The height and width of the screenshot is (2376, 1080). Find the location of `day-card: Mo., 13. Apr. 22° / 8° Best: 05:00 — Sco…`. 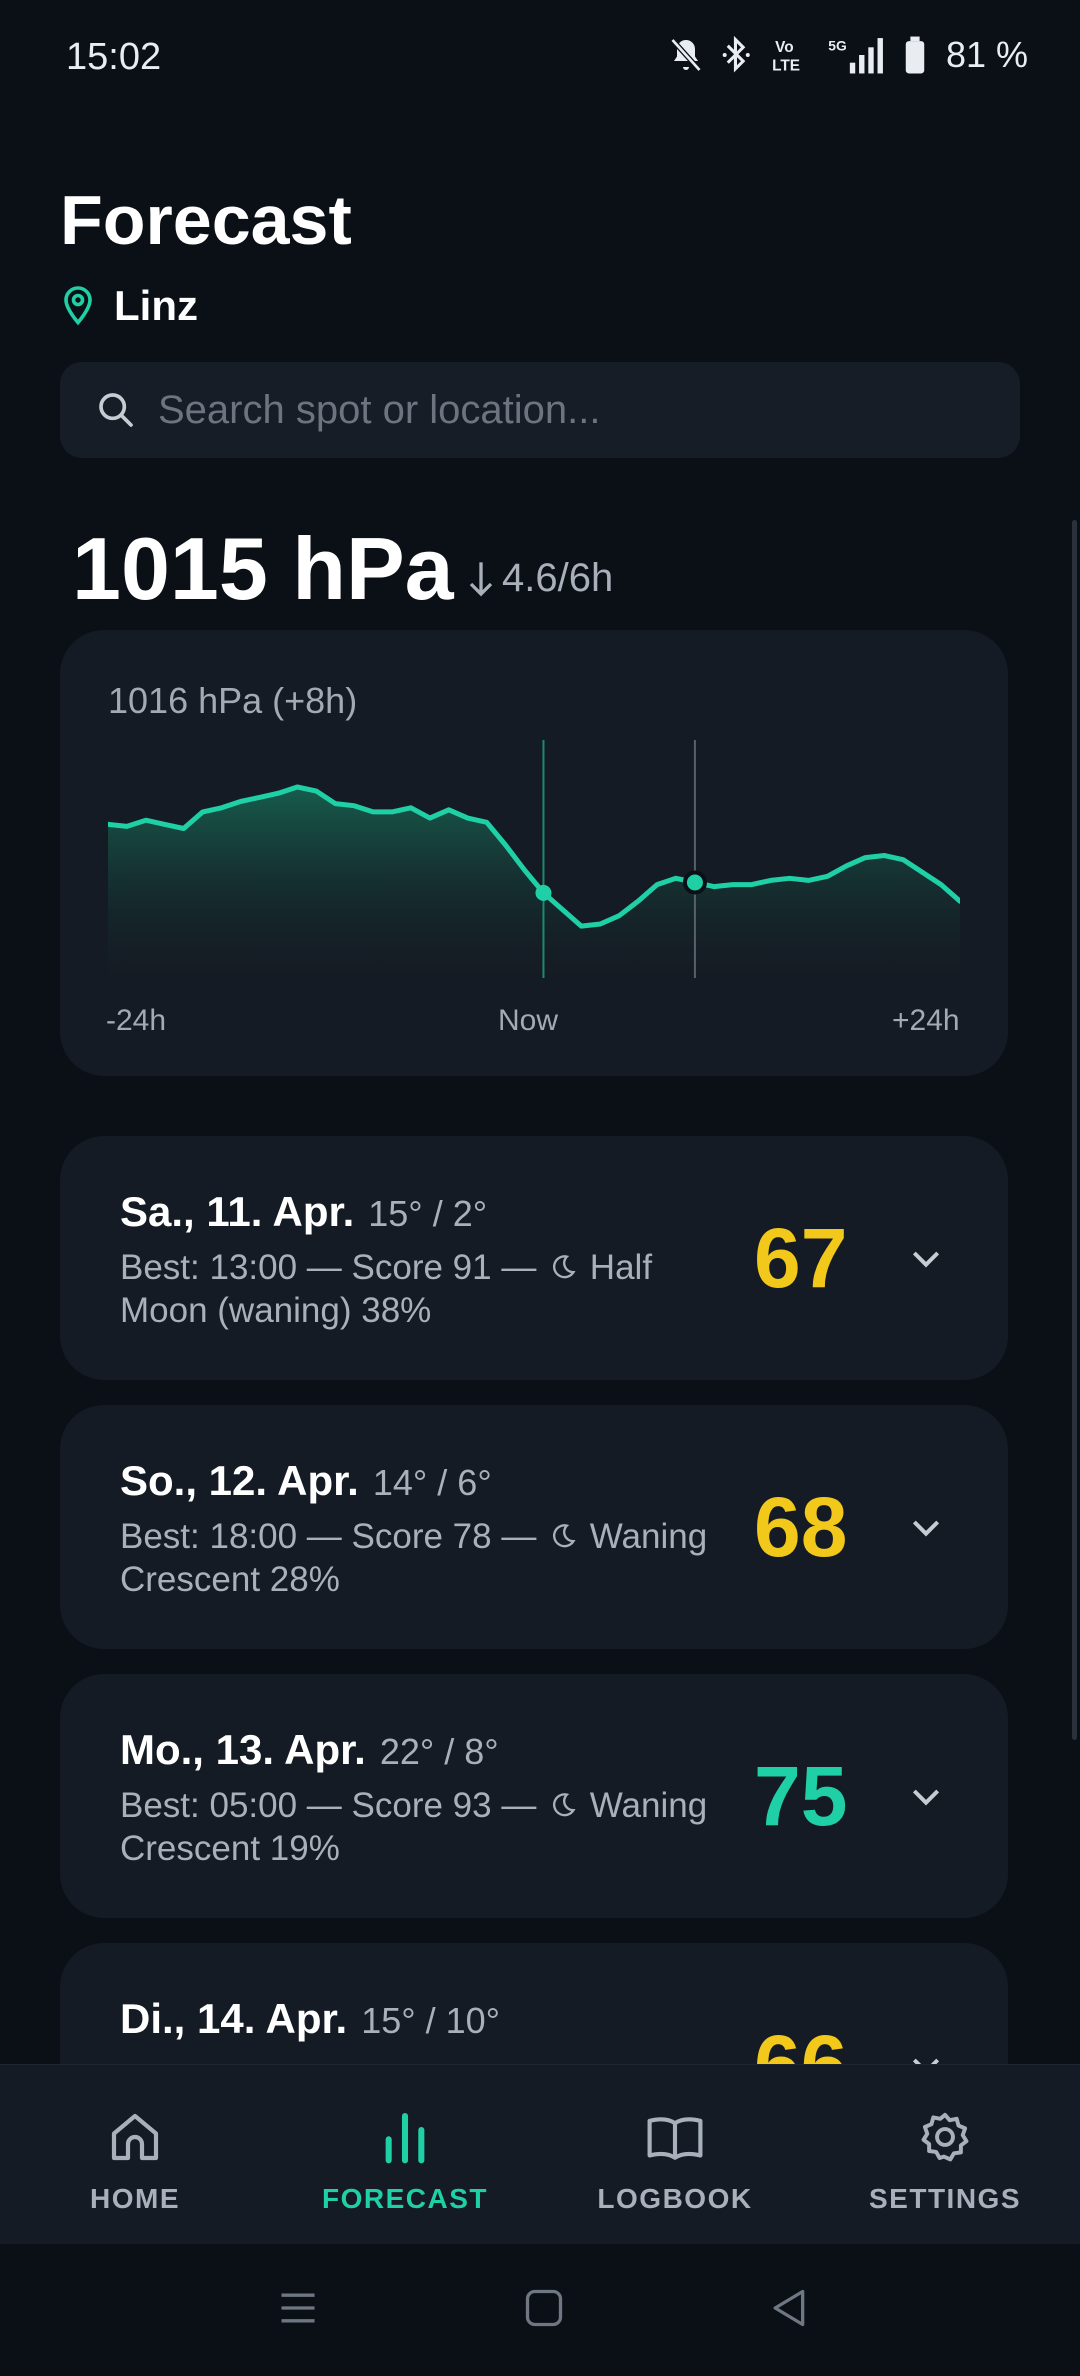

day-card: Mo., 13. Apr. 22° / 8° Best: 05:00 — Sco… is located at coordinates (534, 1796).